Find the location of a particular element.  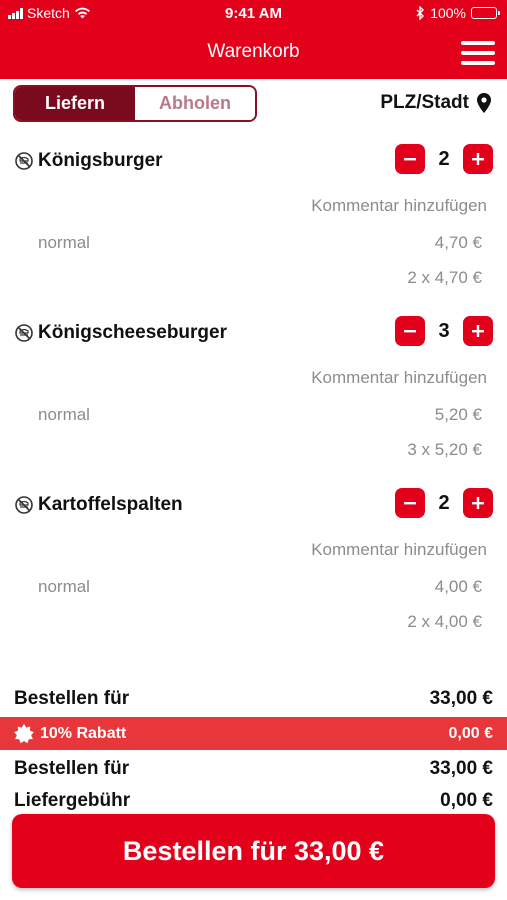

page-title: Warenkorb is located at coordinates (253, 51).